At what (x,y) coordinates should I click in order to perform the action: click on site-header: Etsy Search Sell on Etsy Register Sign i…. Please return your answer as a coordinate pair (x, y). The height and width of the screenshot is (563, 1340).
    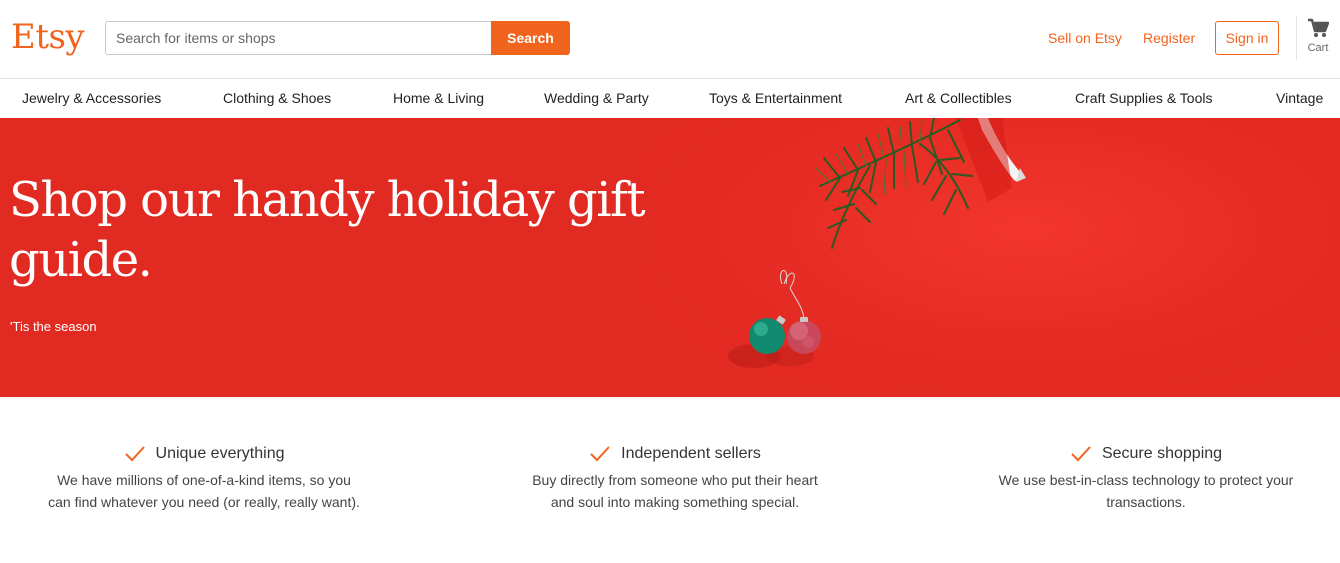
    Looking at the image, I should click on (670, 39).